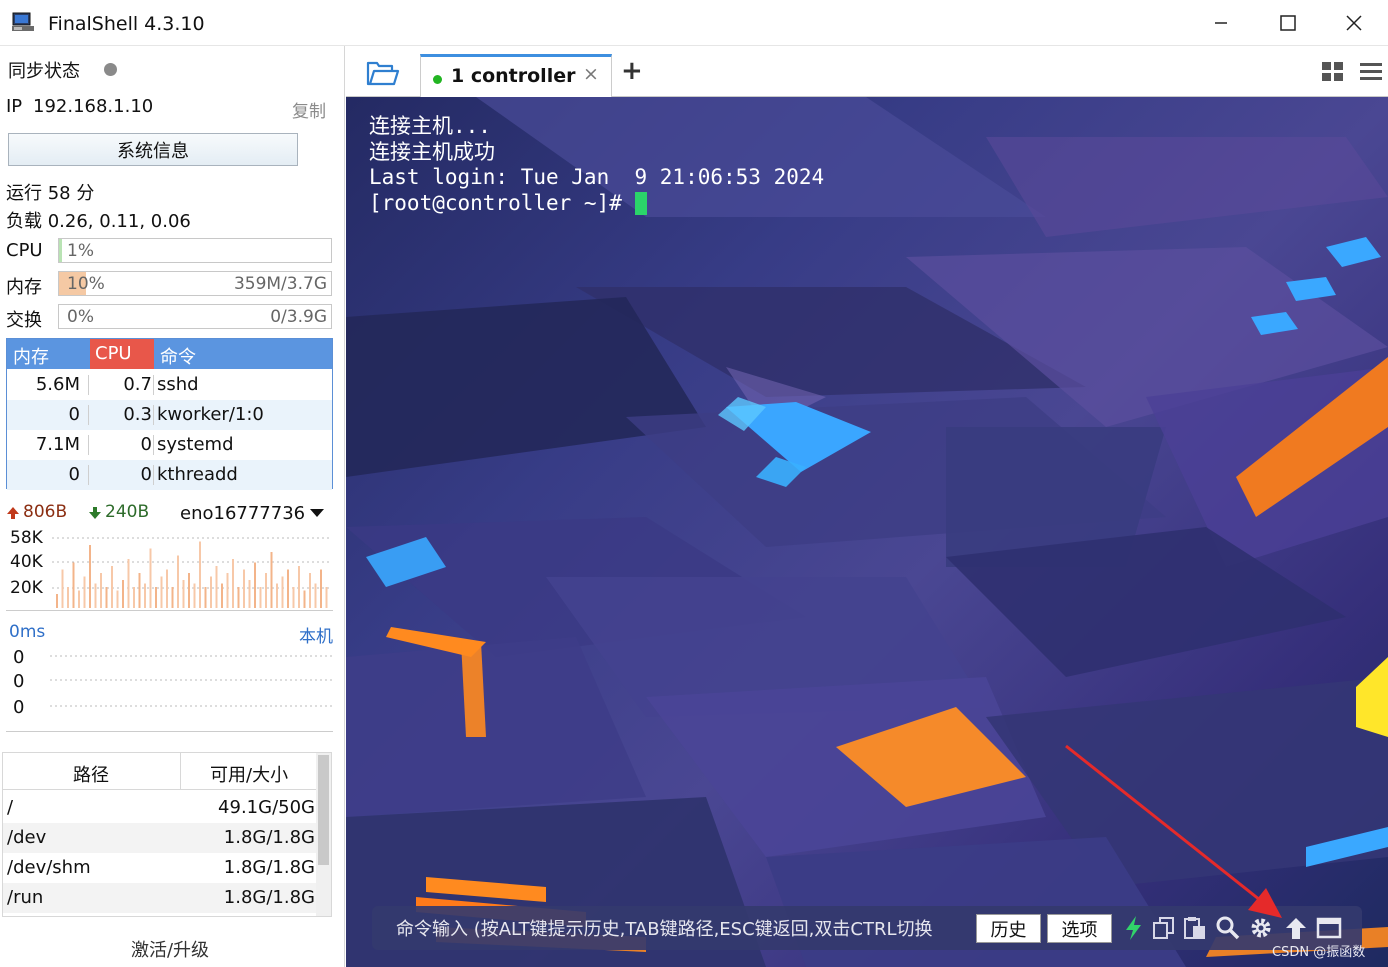 The height and width of the screenshot is (967, 1388). What do you see at coordinates (195, 283) in the screenshot?
I see `mem-meter: 10% 359M/3.7G` at bounding box center [195, 283].